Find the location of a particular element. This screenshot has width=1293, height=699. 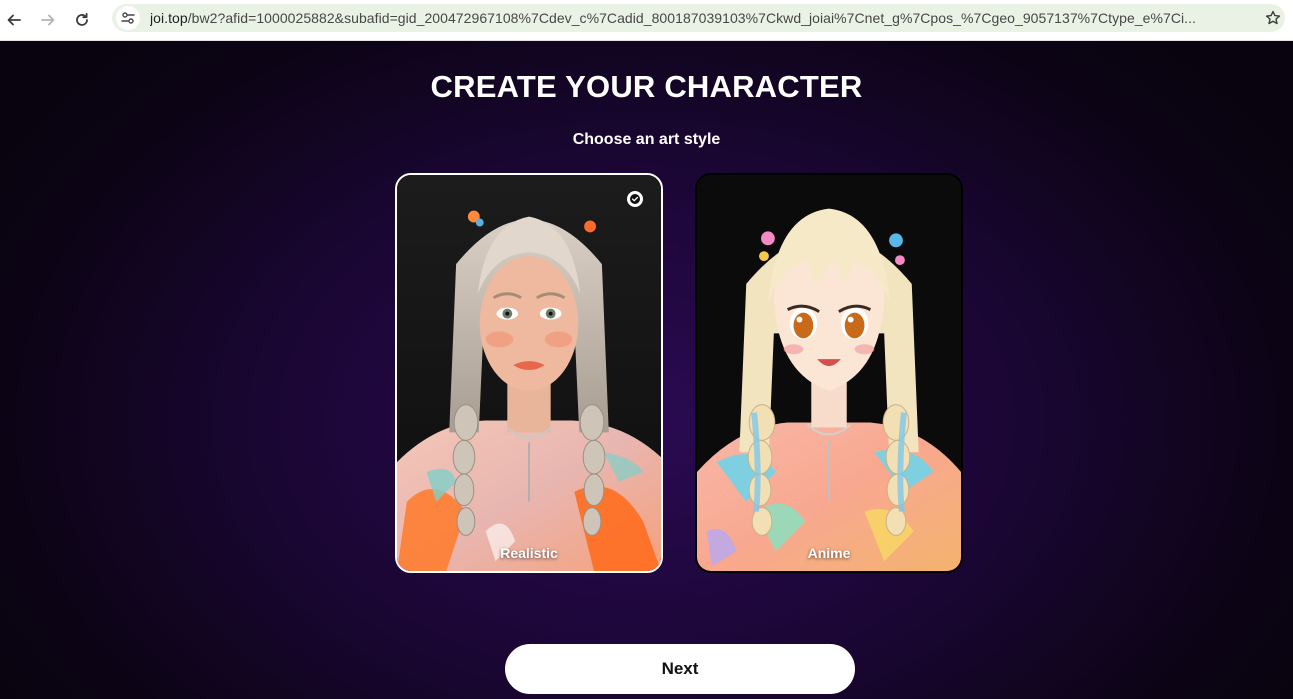

back-arrow-icon is located at coordinates (14, 20).